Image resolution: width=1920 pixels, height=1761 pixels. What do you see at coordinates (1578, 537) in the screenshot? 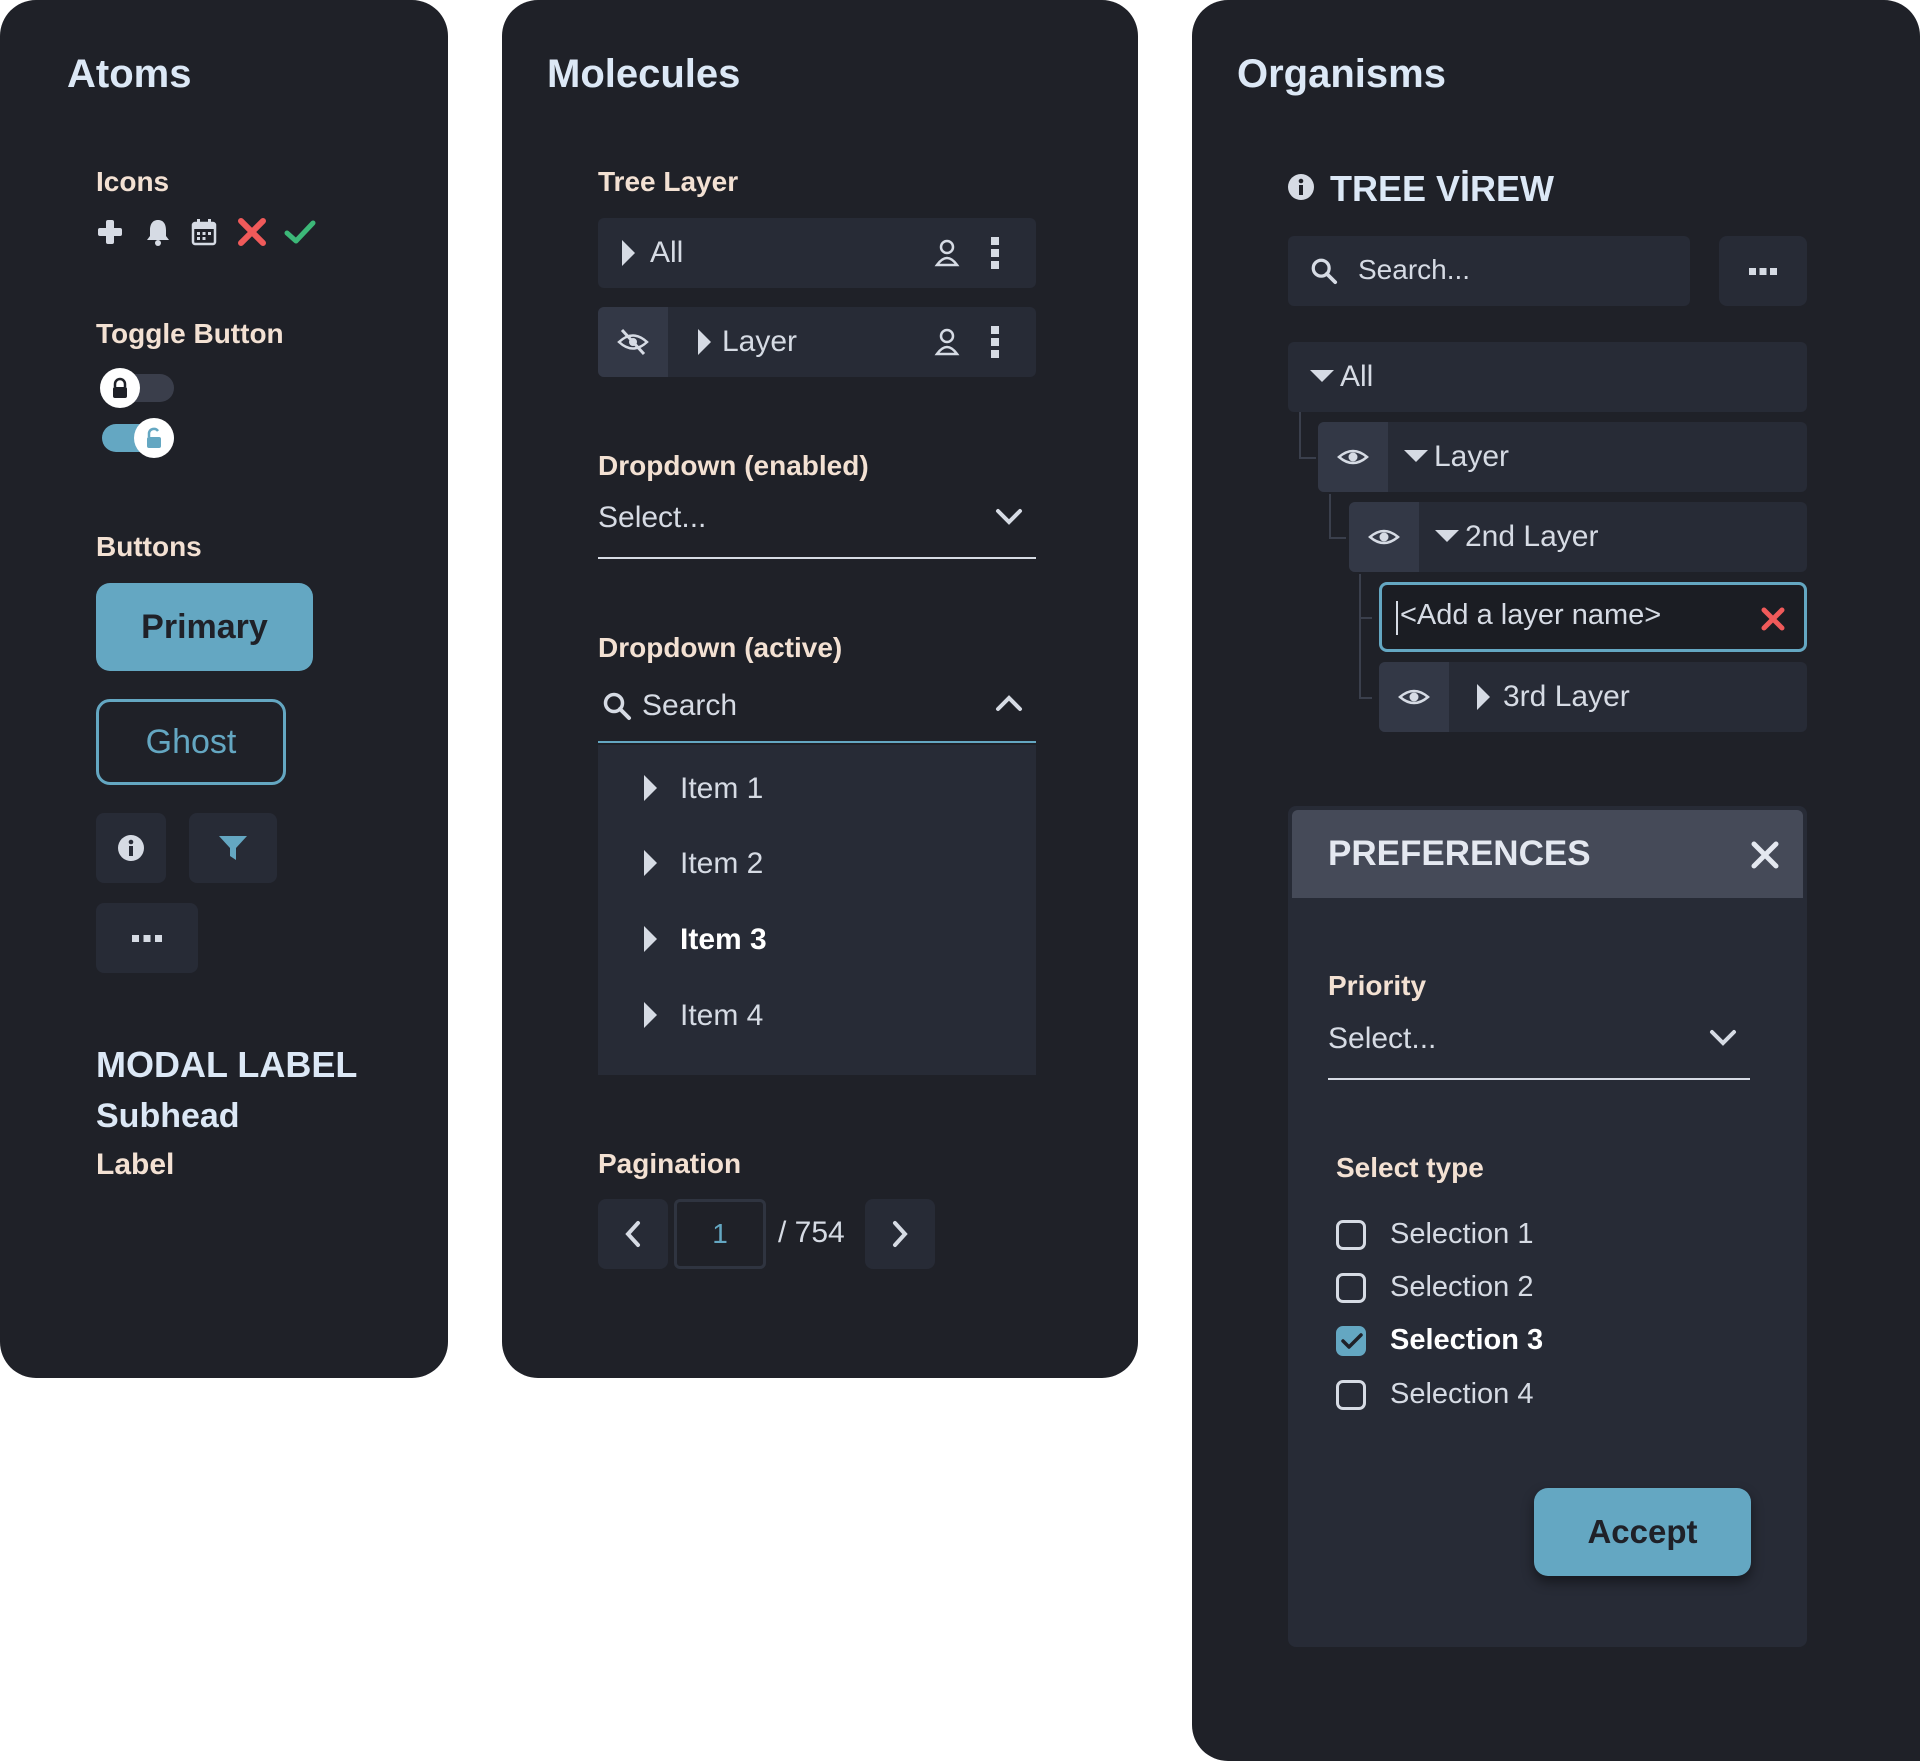
I see `tree-node-2nd-layer: 2nd Layer` at bounding box center [1578, 537].